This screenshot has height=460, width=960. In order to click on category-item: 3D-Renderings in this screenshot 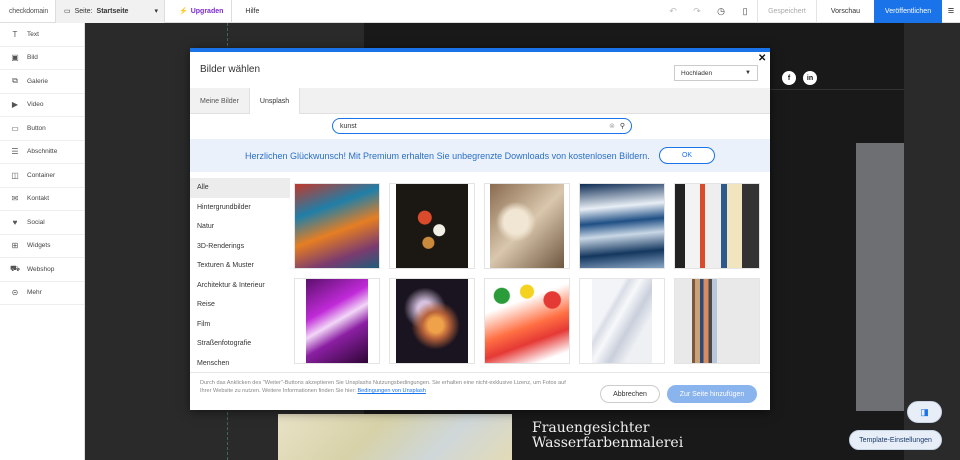, I will do `click(240, 247)`.